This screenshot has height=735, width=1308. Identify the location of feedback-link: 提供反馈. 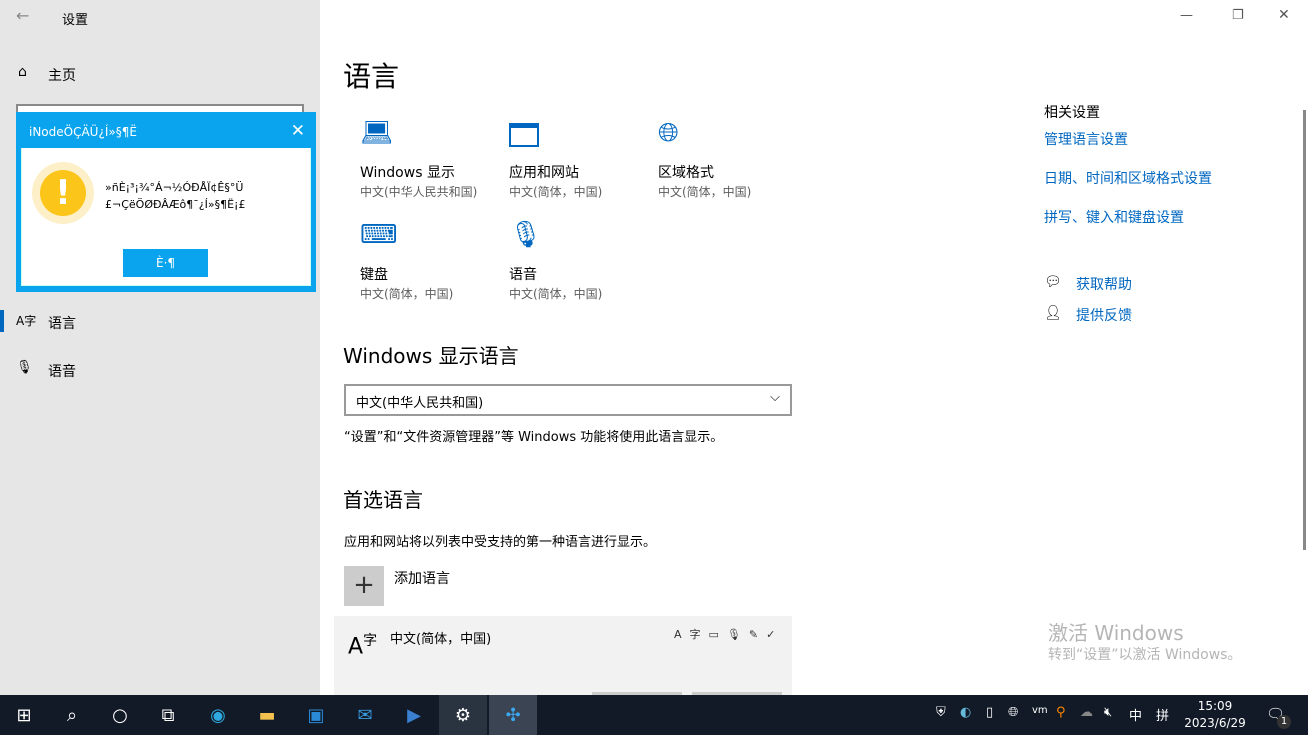
(1104, 315).